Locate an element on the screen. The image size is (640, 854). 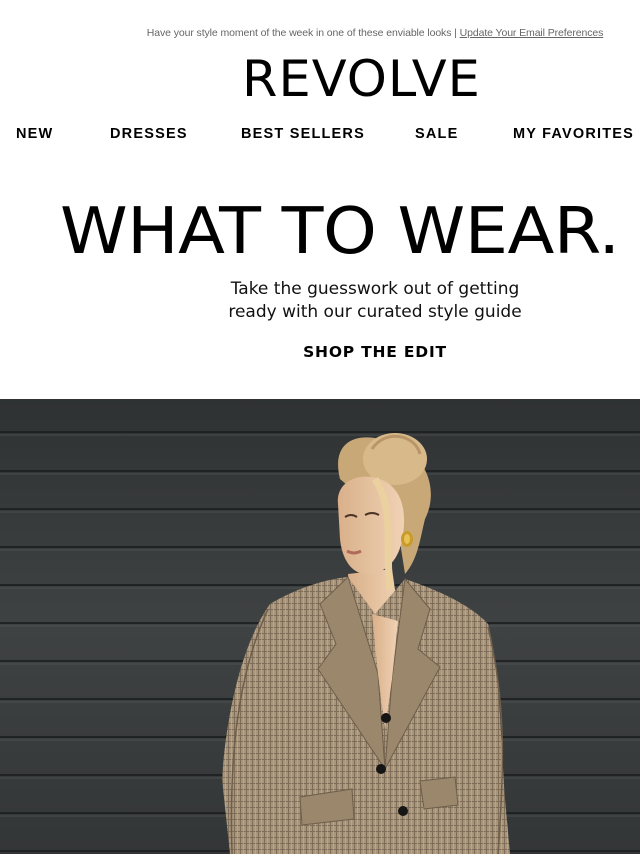
nav-item-dresses: DRESSES is located at coordinates (149, 134).